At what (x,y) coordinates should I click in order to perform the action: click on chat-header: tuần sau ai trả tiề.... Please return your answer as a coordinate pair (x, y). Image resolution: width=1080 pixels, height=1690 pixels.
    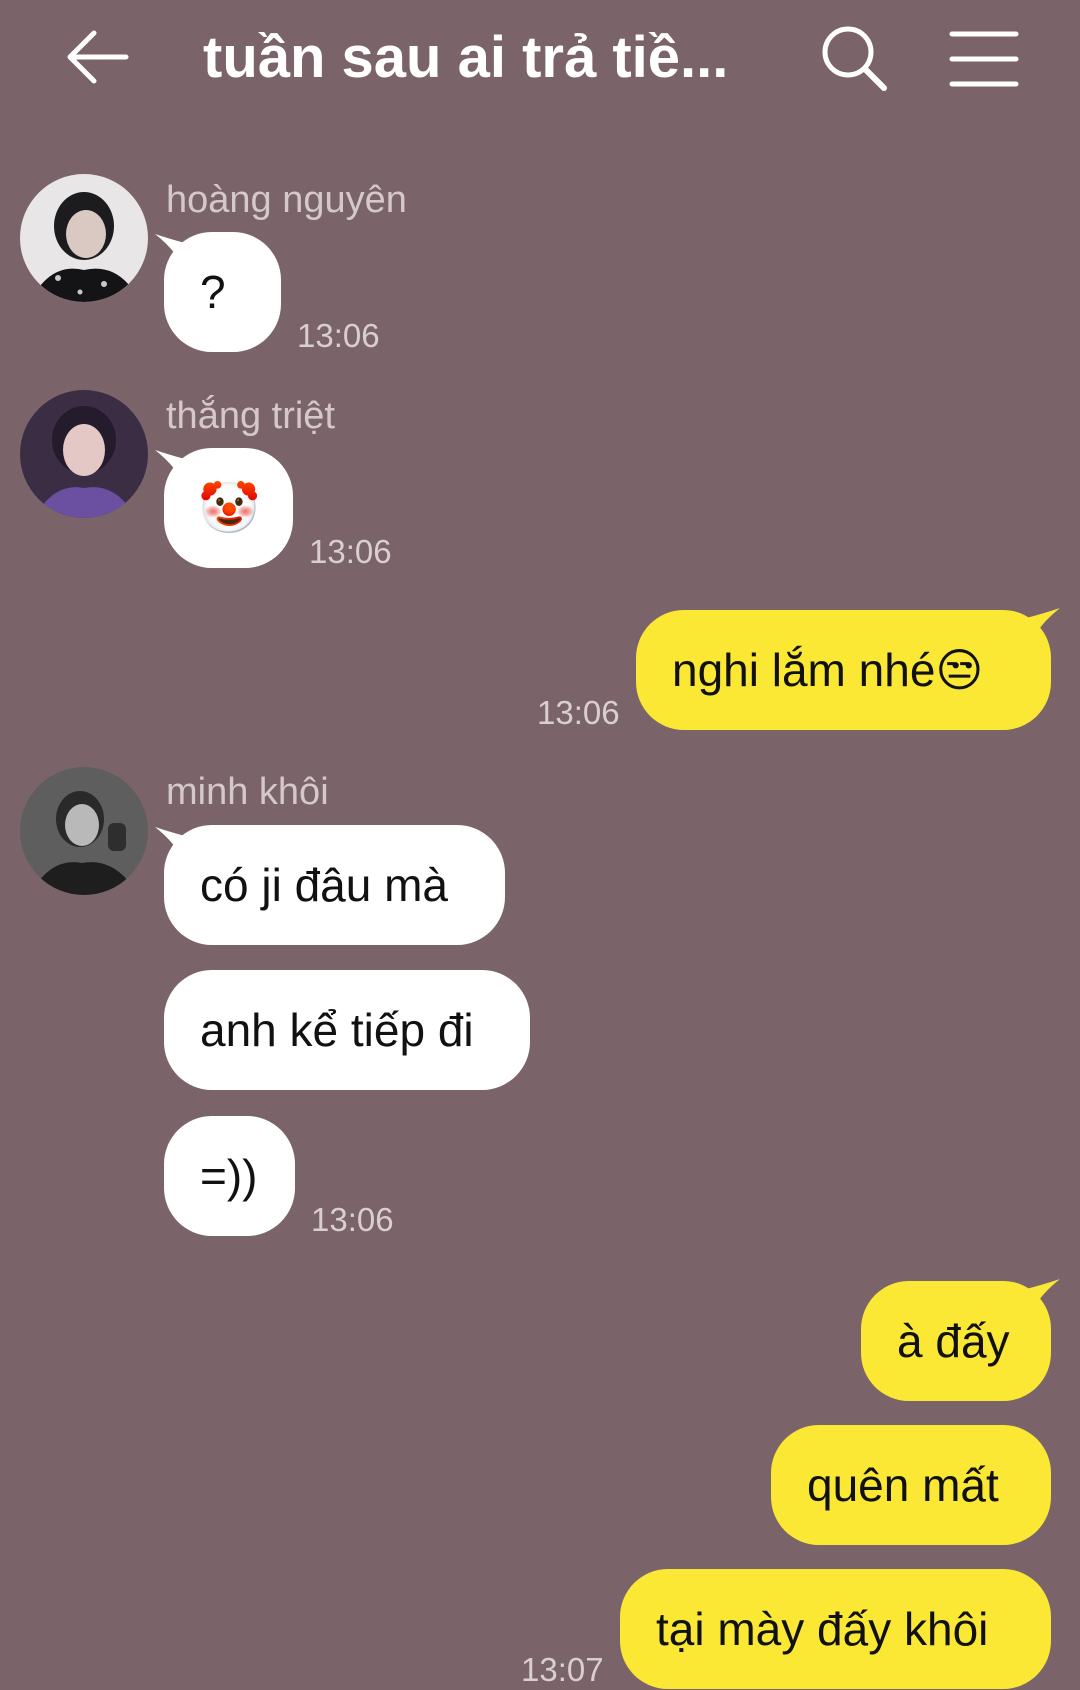
    Looking at the image, I should click on (540, 59).